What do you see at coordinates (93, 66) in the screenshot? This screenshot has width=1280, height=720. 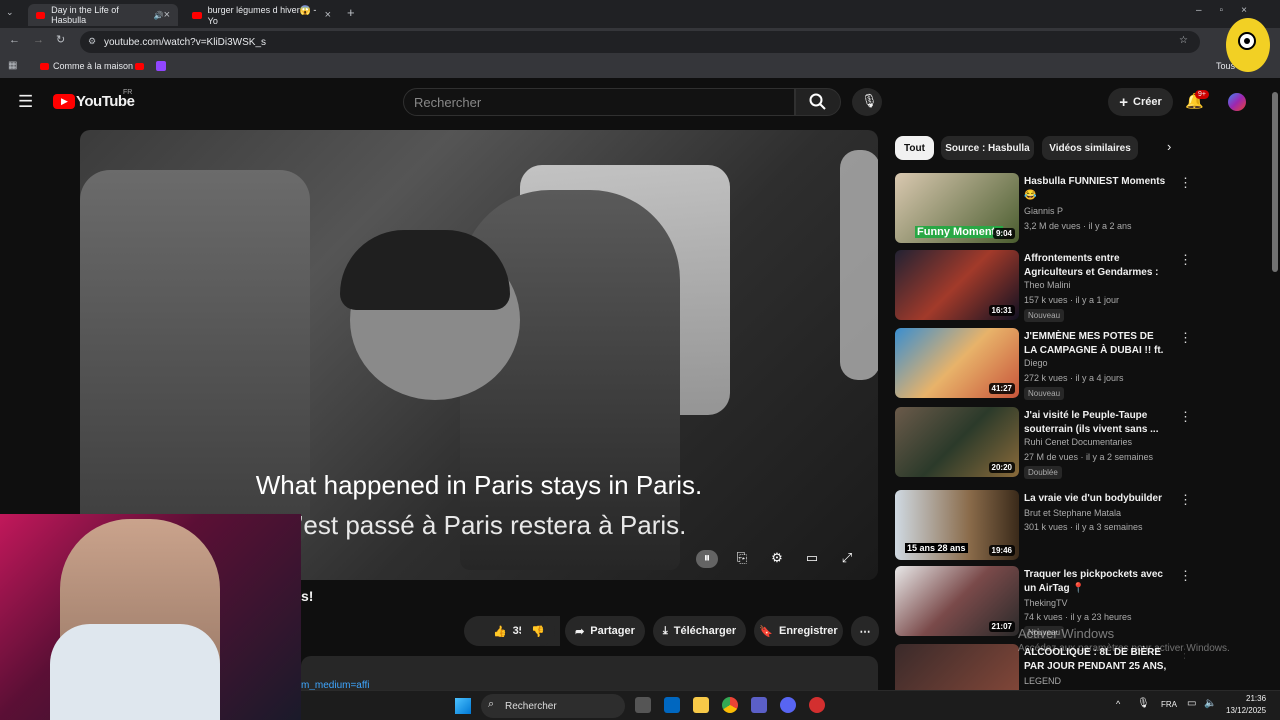 I see `bookmark-comme-a-la-maison: Comme à la maison` at bounding box center [93, 66].